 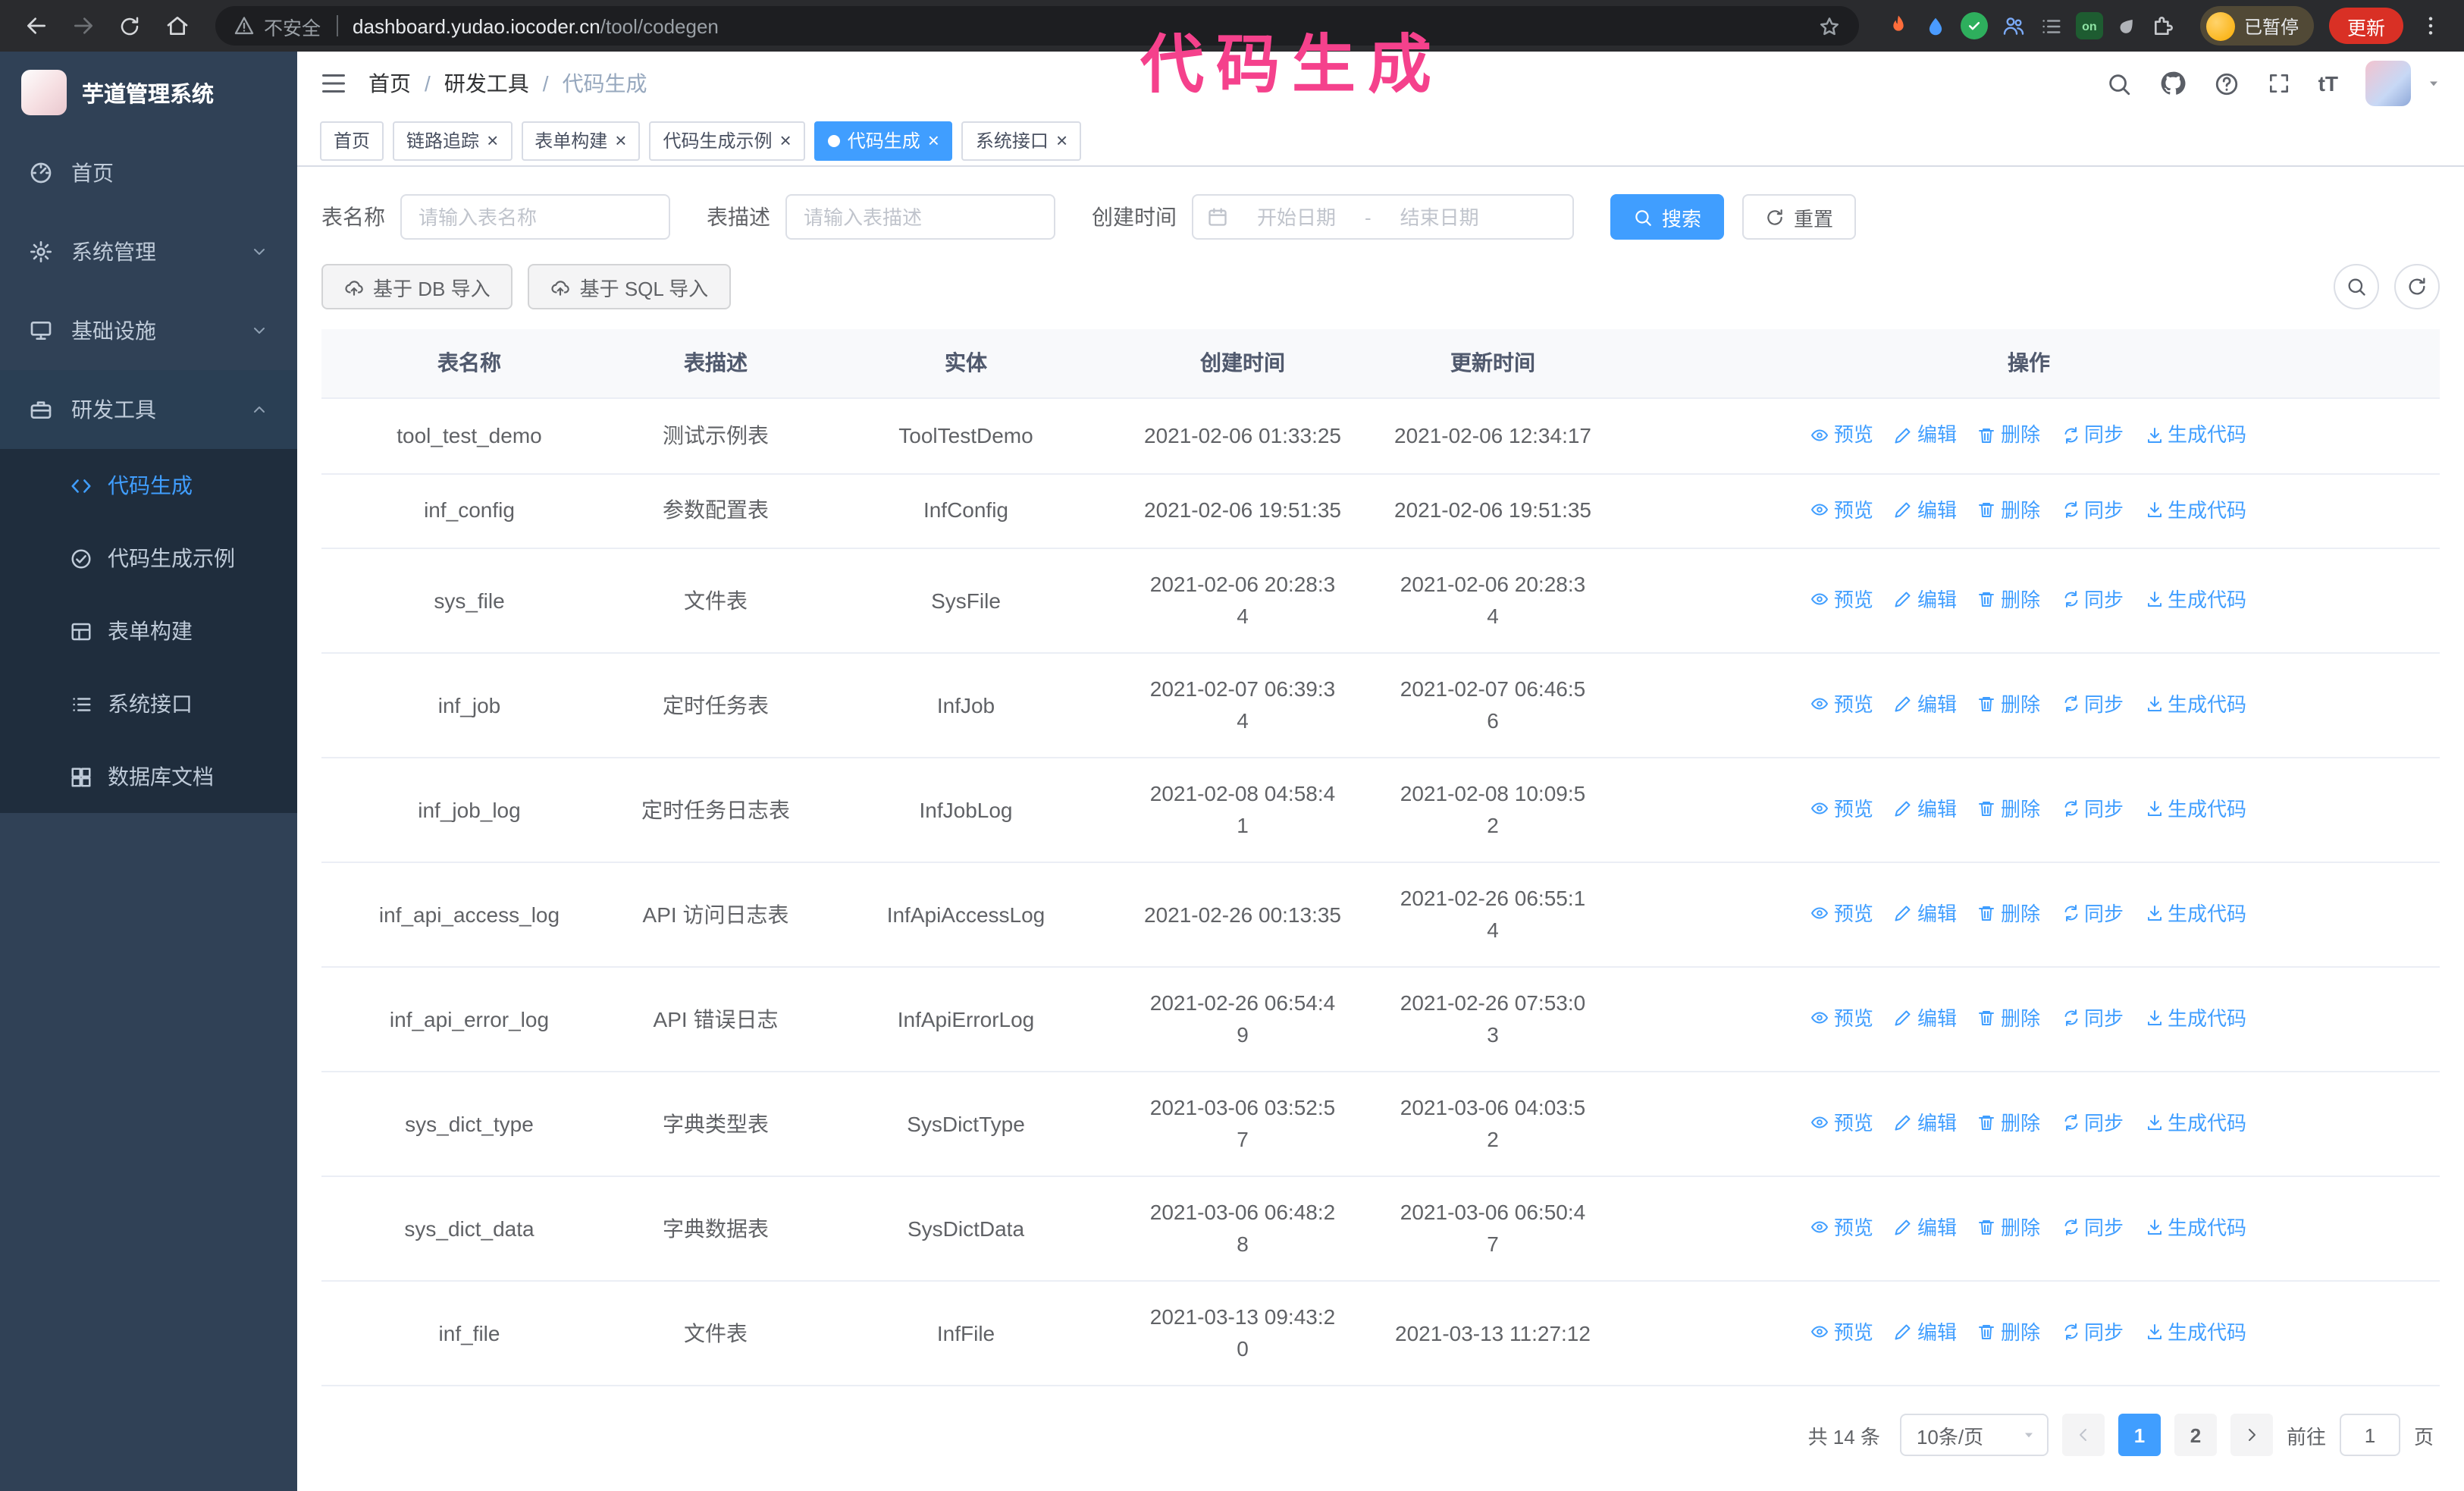 What do you see at coordinates (390, 83) in the screenshot?
I see `breadcrumb-home: 首页` at bounding box center [390, 83].